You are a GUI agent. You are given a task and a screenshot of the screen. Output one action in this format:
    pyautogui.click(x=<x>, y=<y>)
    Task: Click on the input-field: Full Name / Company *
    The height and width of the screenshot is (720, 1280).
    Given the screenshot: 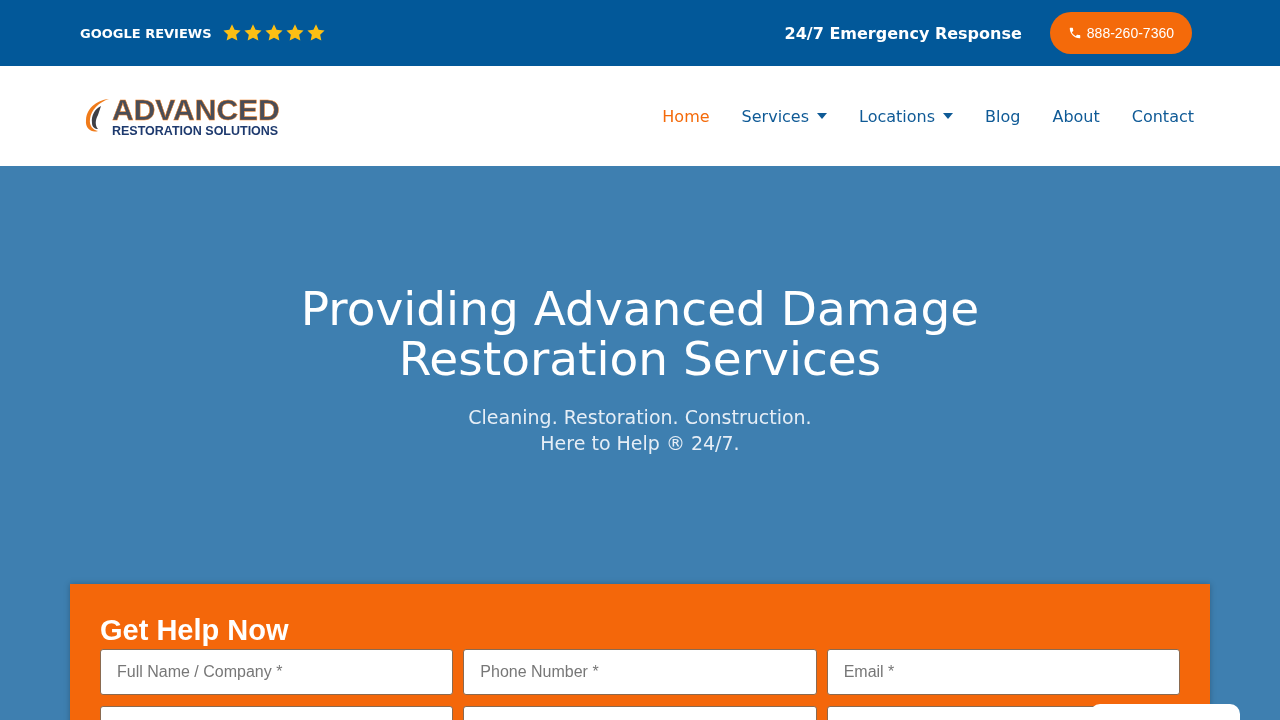 What is the action you would take?
    pyautogui.click(x=277, y=672)
    